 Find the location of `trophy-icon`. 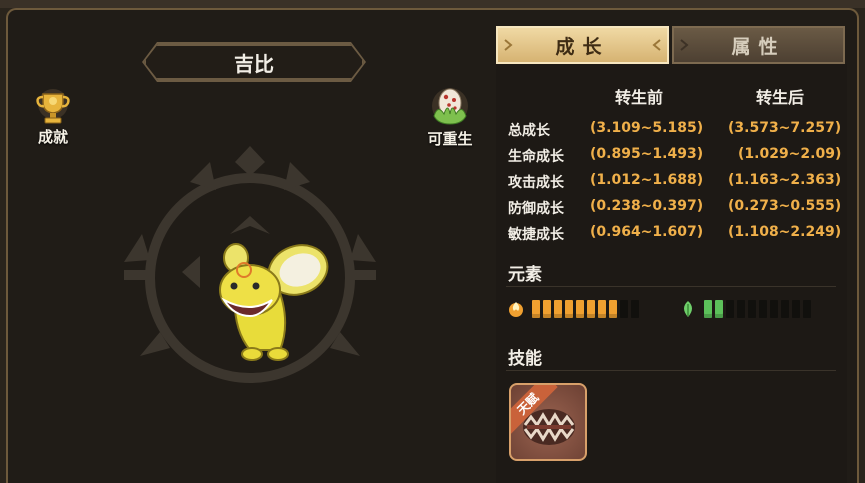

trophy-icon is located at coordinates (53, 106).